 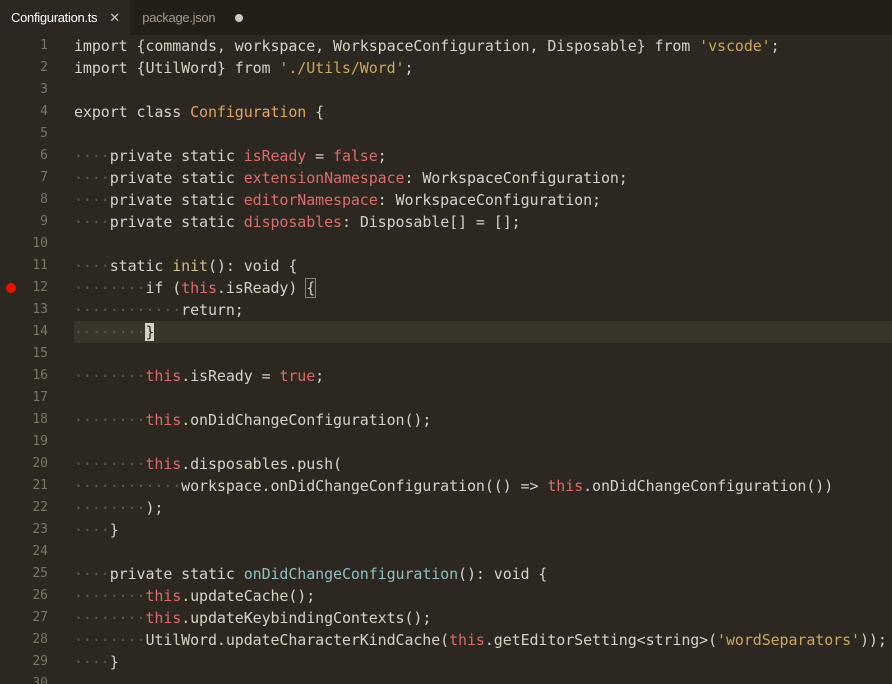 I want to click on code-line: 15, so click(x=446, y=354).